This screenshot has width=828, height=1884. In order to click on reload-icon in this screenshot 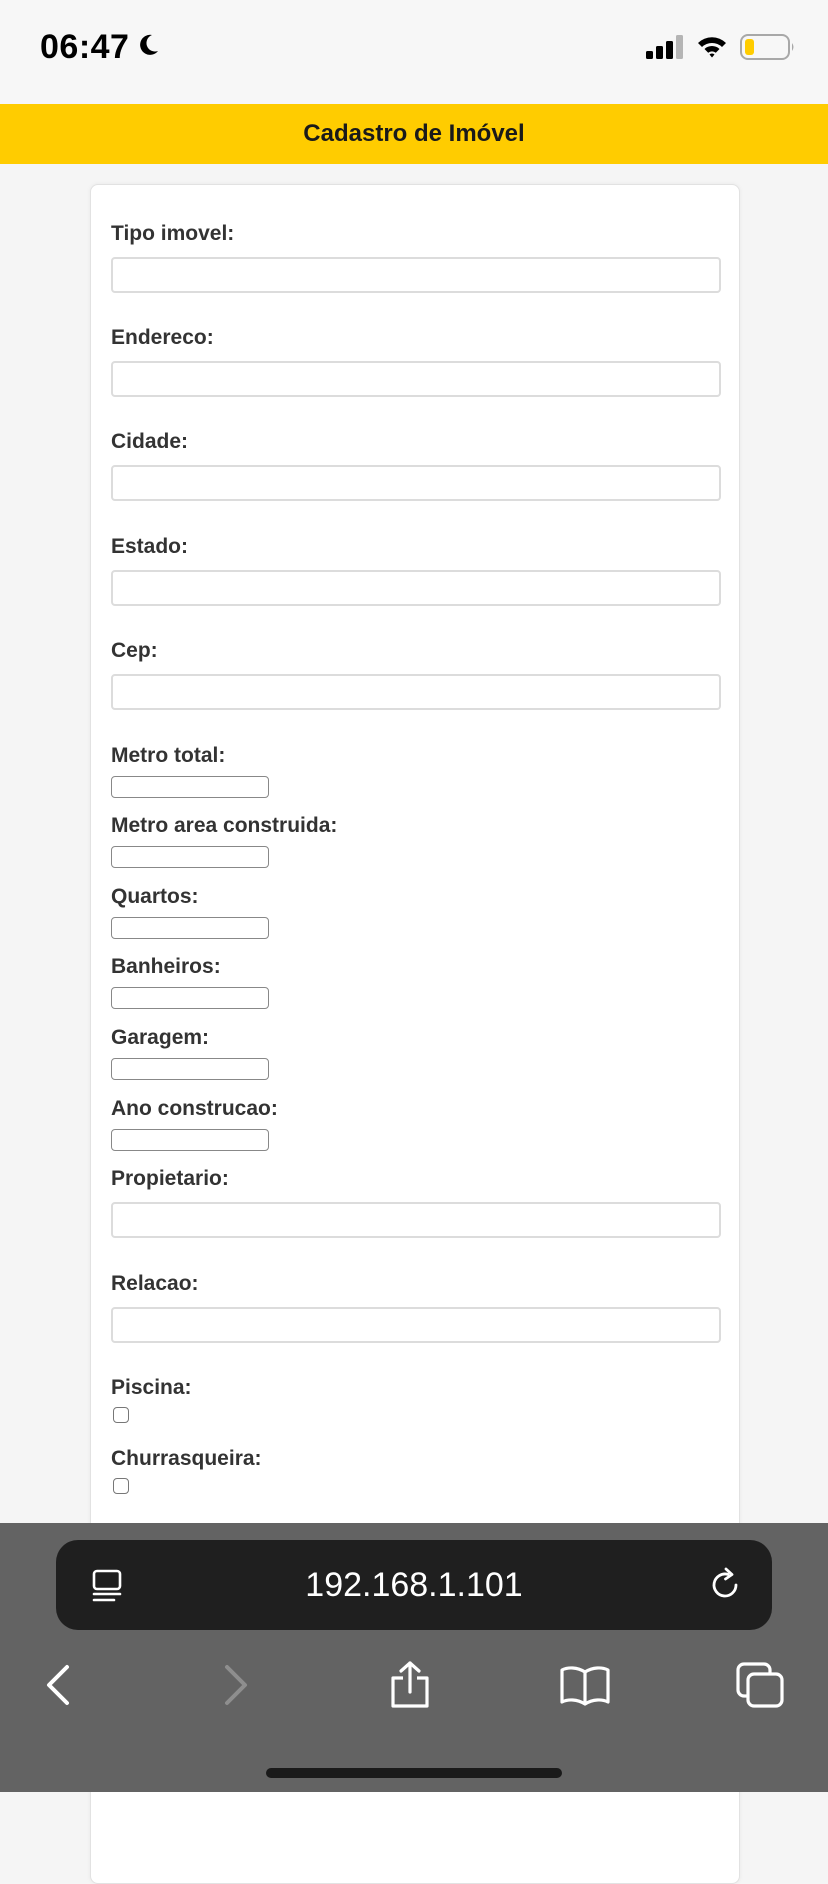, I will do `click(725, 1585)`.